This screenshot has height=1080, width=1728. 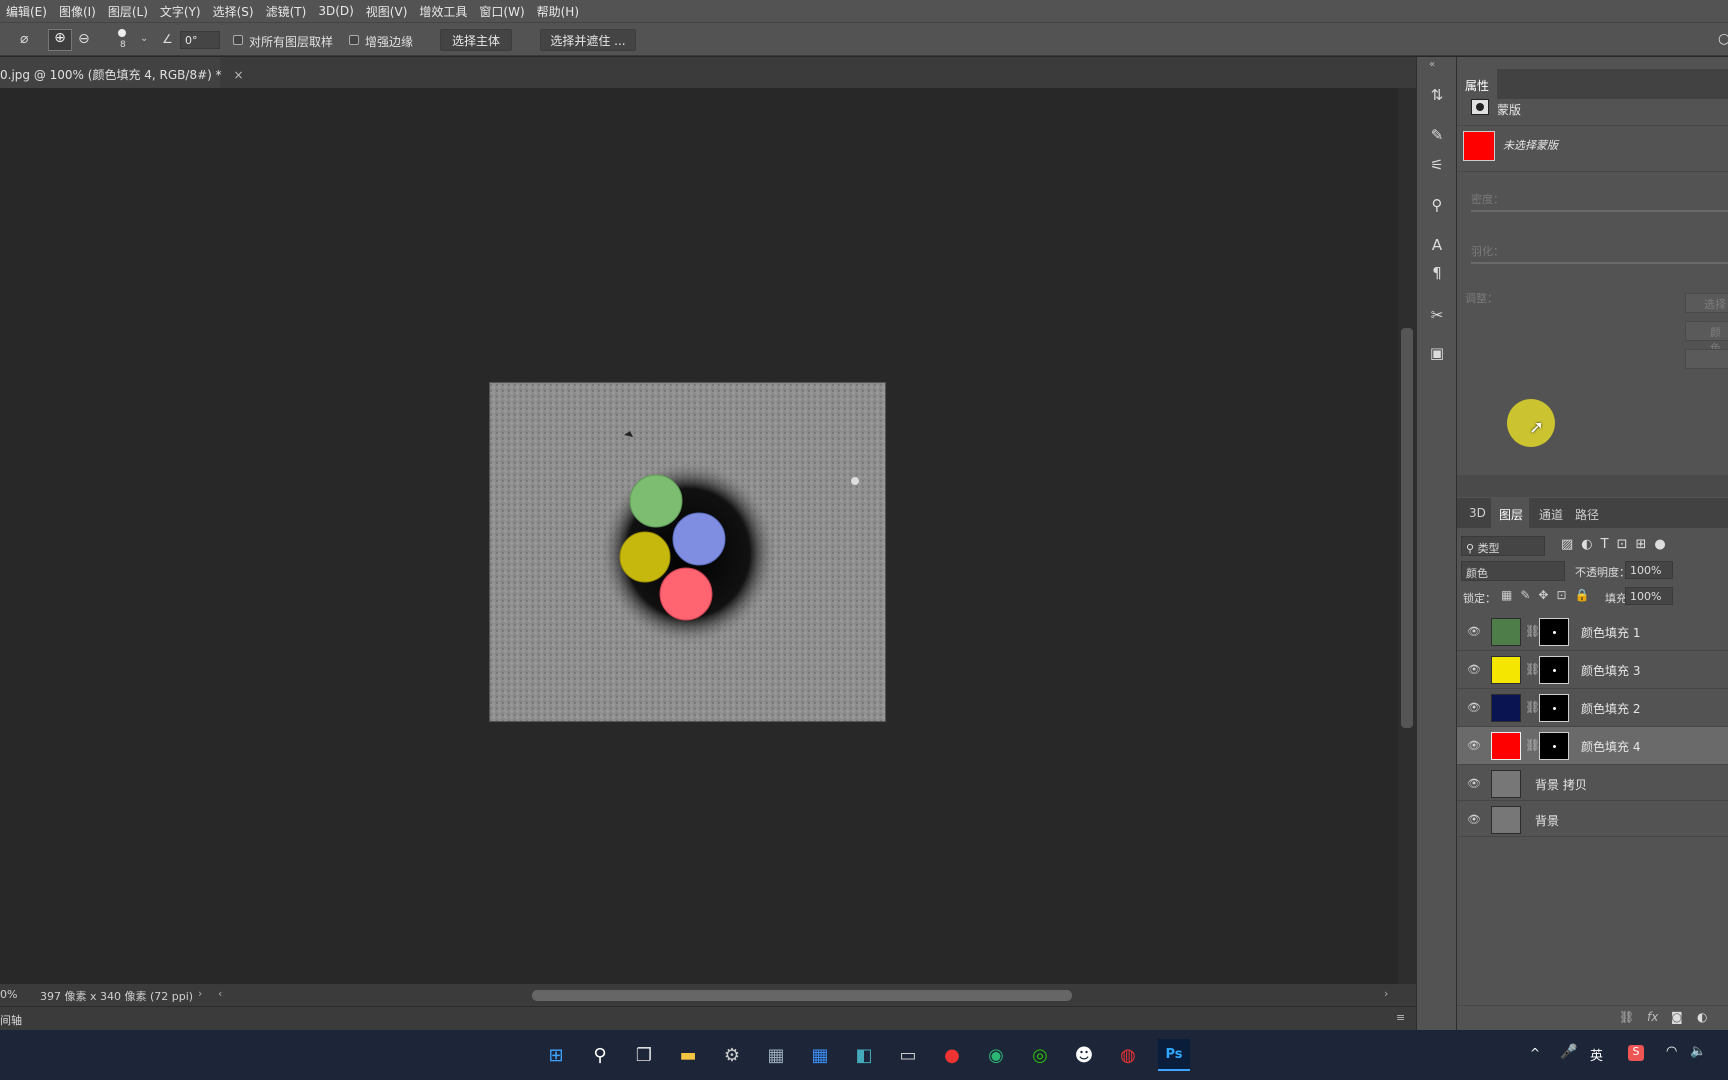 I want to click on layer-row: 👁 ⛓ 颜色填充 1, so click(x=1592, y=632).